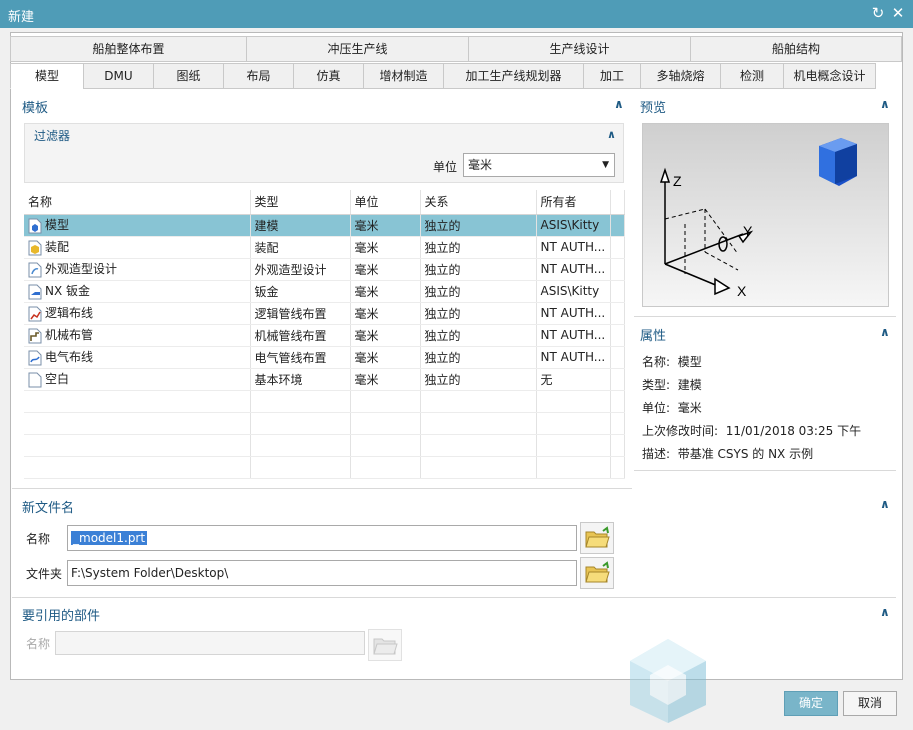 The height and width of the screenshot is (730, 913). Describe the element at coordinates (573, 202) in the screenshot. I see `column-header-owner: 所有者` at that location.